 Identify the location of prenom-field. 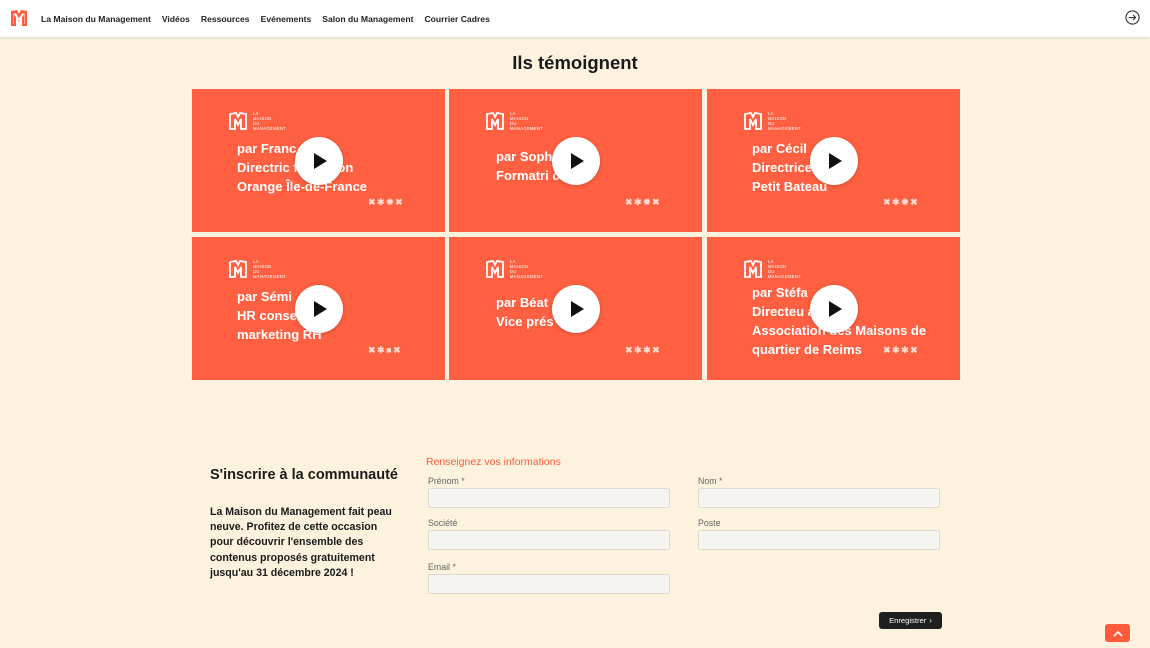
(549, 498).